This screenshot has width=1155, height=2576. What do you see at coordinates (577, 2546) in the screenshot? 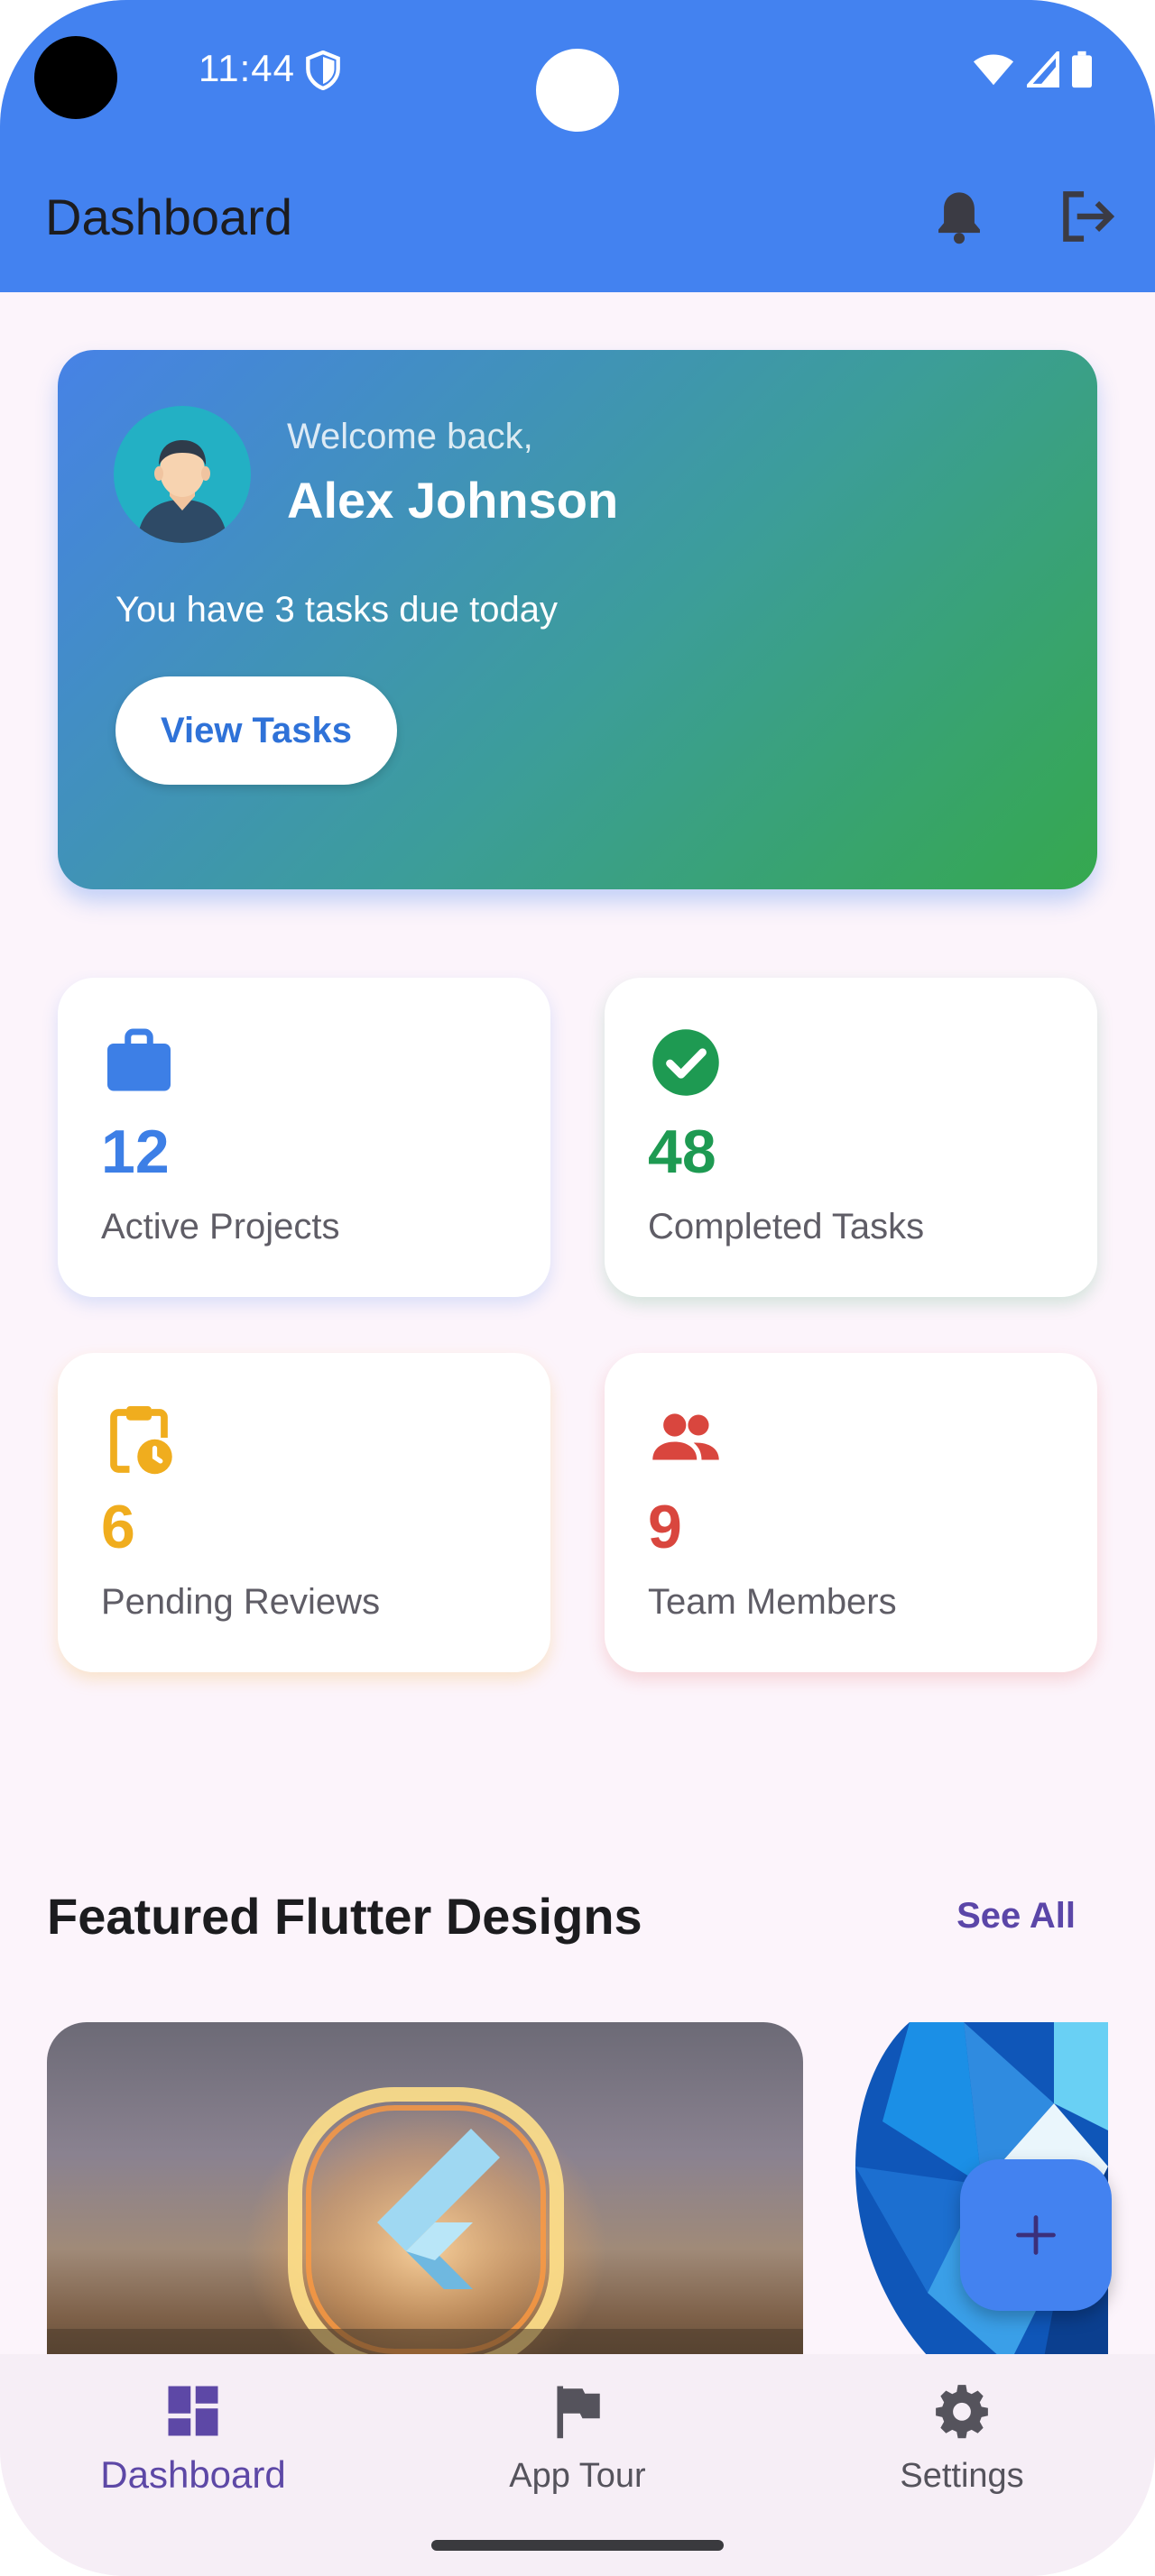
I see `home-indicator` at bounding box center [577, 2546].